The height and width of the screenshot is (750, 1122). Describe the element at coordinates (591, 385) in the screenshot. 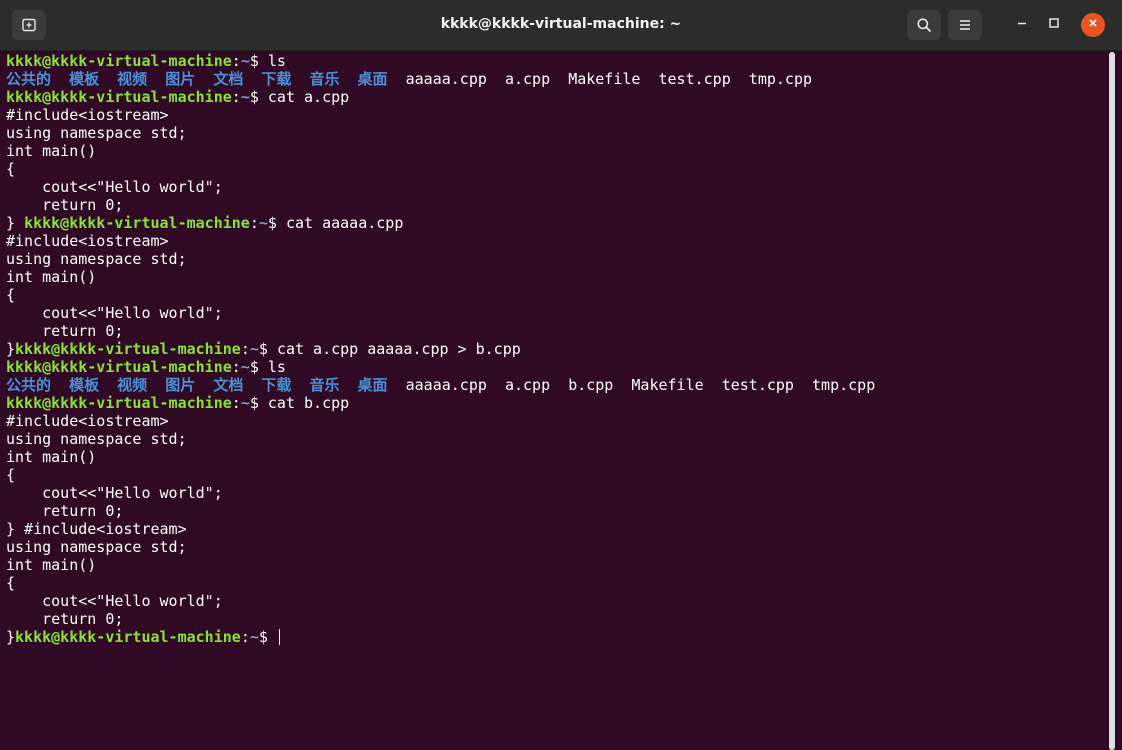

I see `file-entry: b.cpp` at that location.